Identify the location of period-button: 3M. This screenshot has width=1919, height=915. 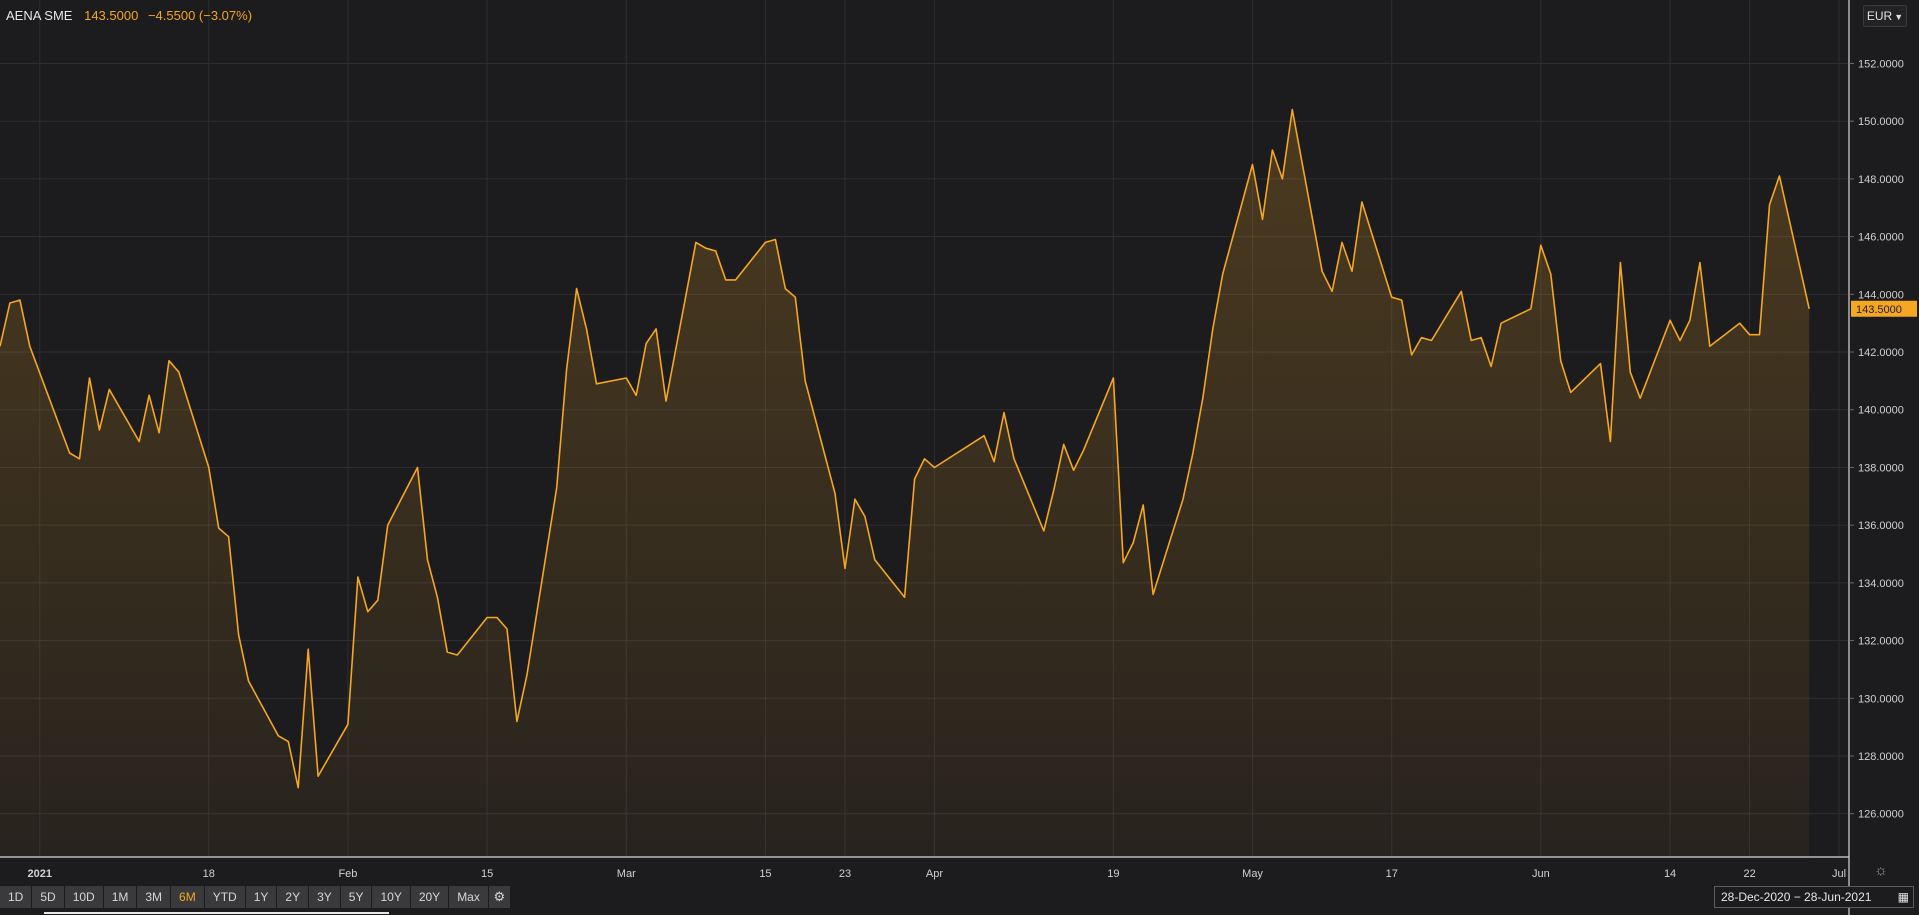
(154, 897).